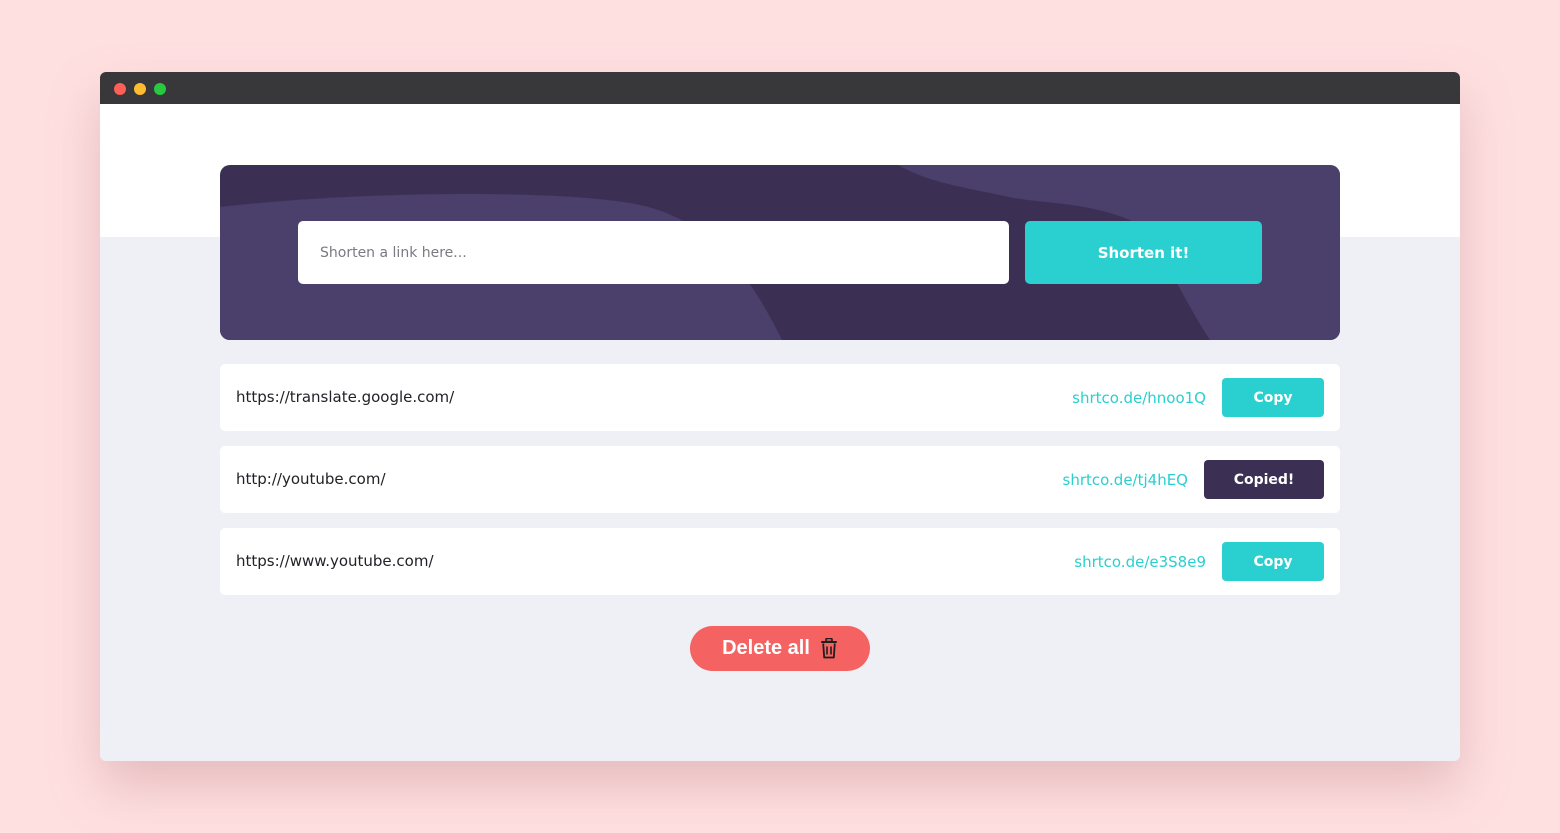 The width and height of the screenshot is (1560, 833). I want to click on trash-icon, so click(829, 648).